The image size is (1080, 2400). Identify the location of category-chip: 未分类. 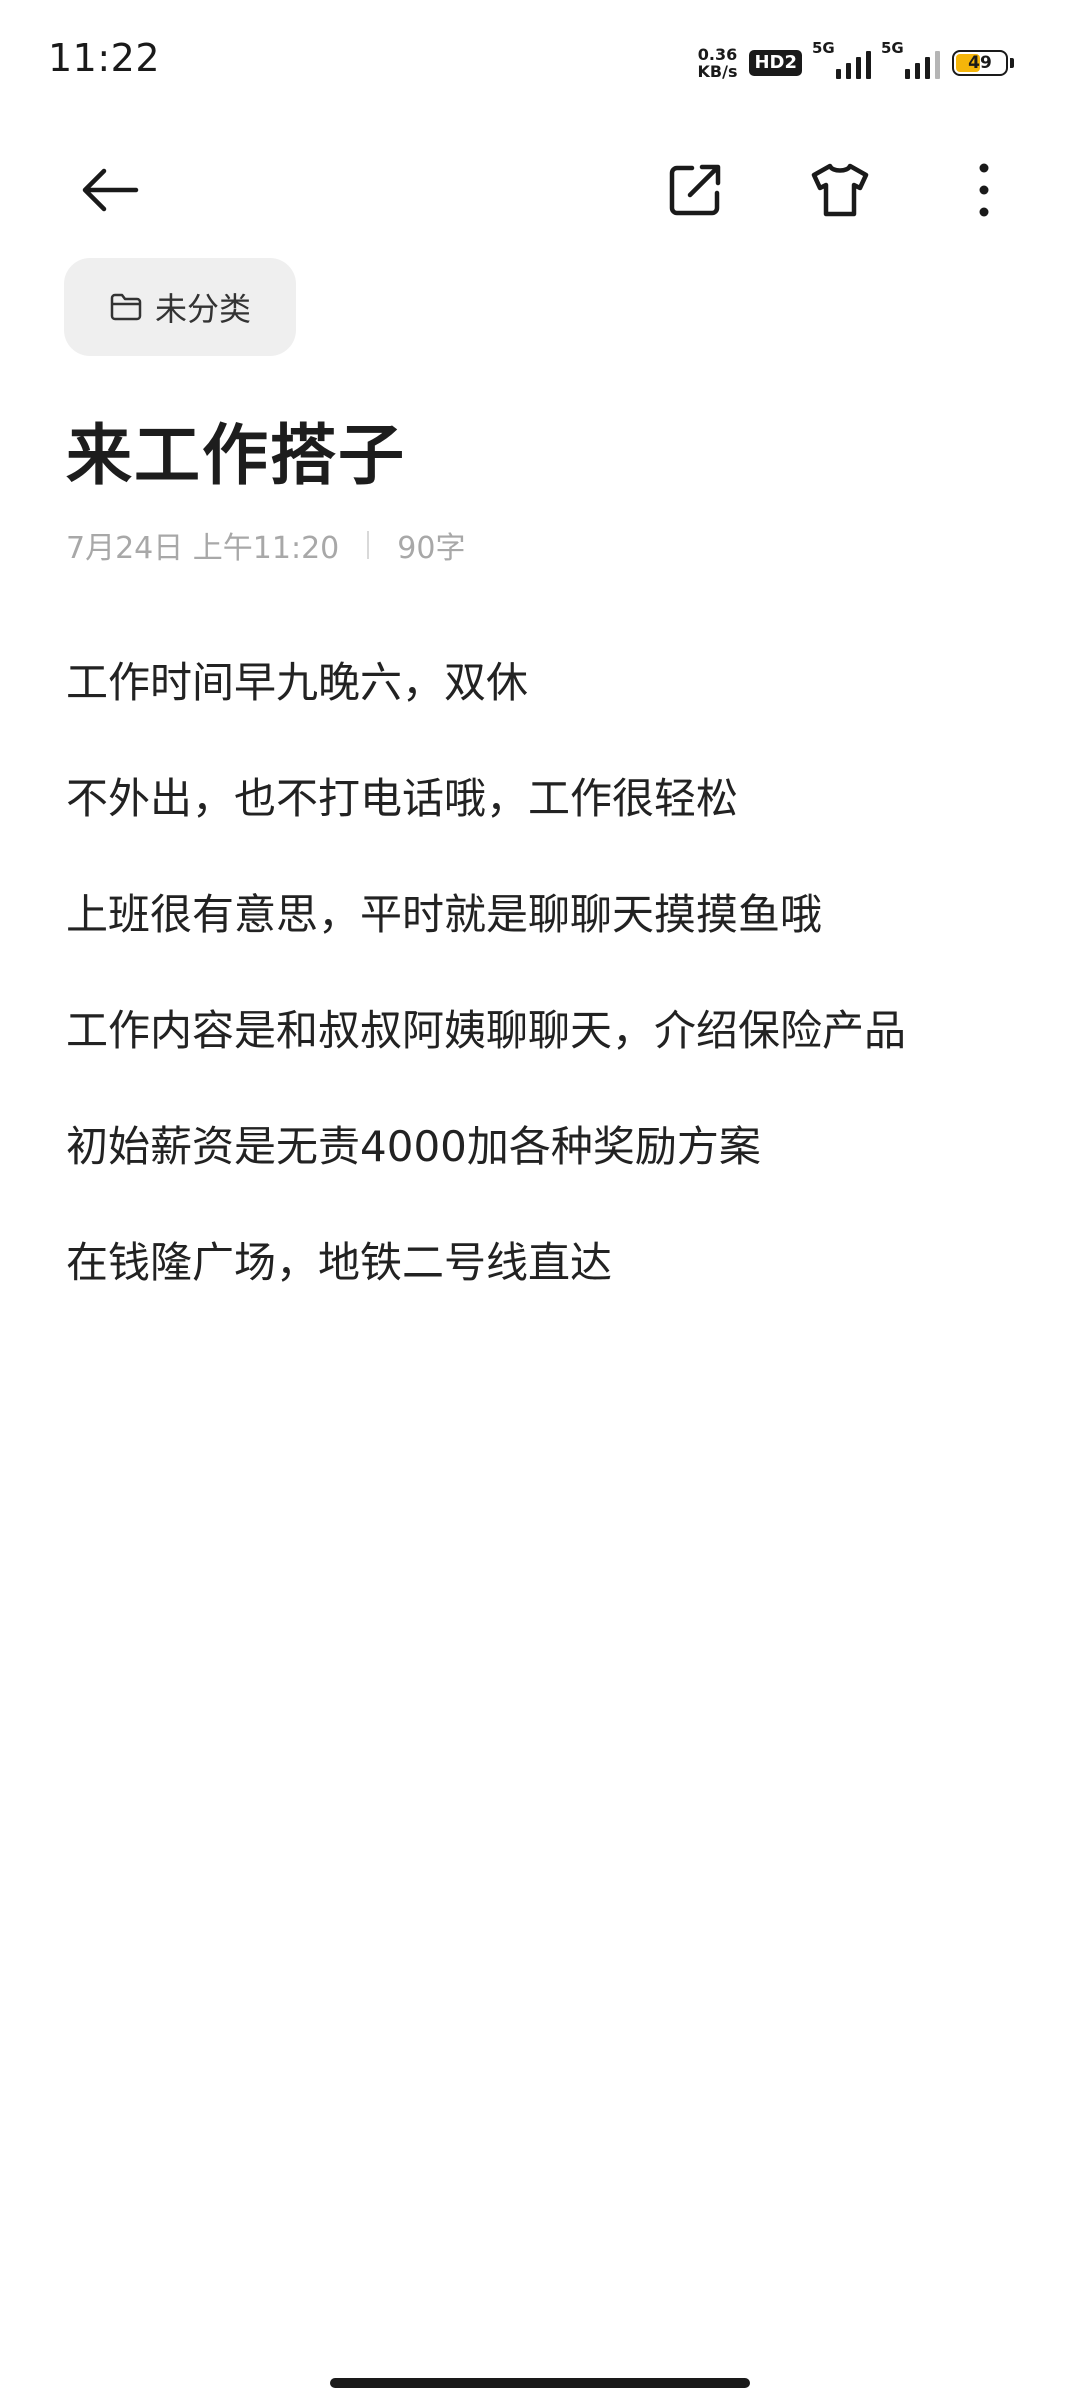
(180, 307).